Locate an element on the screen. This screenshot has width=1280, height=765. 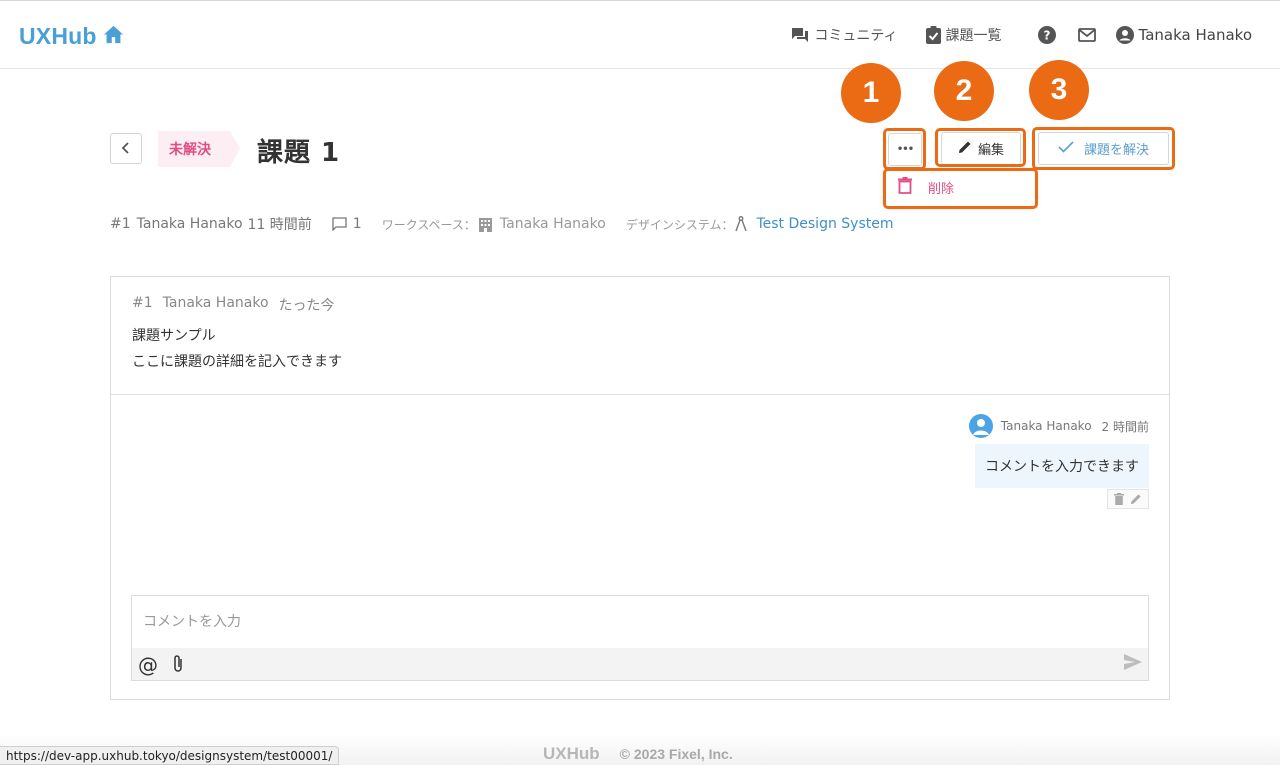
comment-icon is located at coordinates (339, 224).